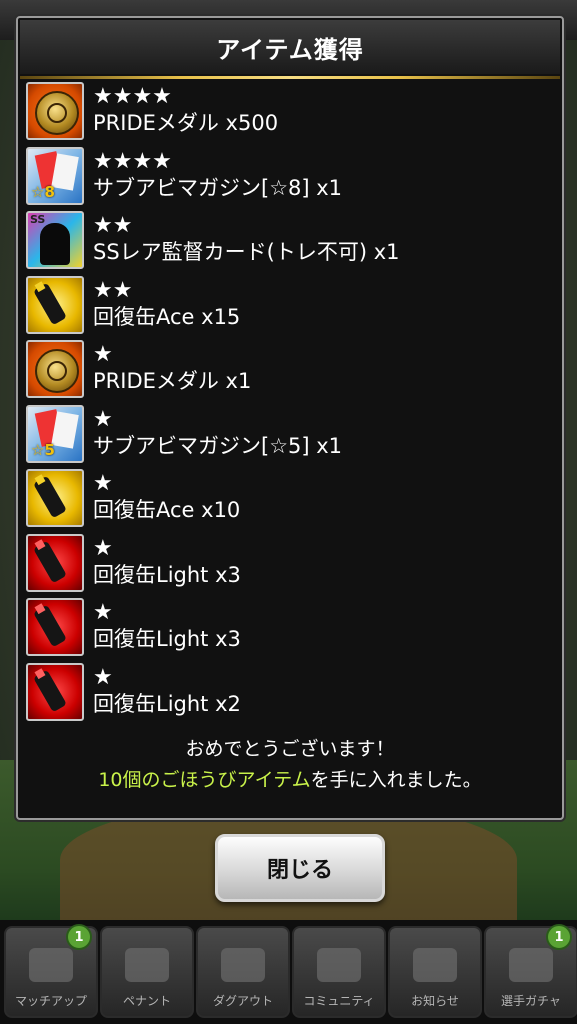  I want to click on item-name: サブアビマガジン[☆8] x1, so click(218, 187).